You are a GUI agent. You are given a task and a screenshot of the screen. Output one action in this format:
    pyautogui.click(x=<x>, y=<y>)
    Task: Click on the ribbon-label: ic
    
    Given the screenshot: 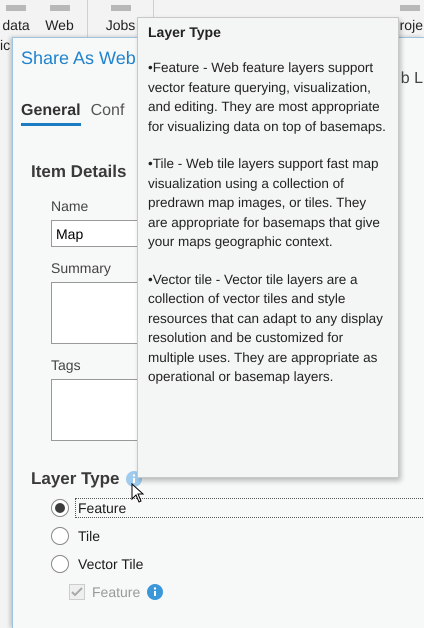 What is the action you would take?
    pyautogui.click(x=5, y=45)
    